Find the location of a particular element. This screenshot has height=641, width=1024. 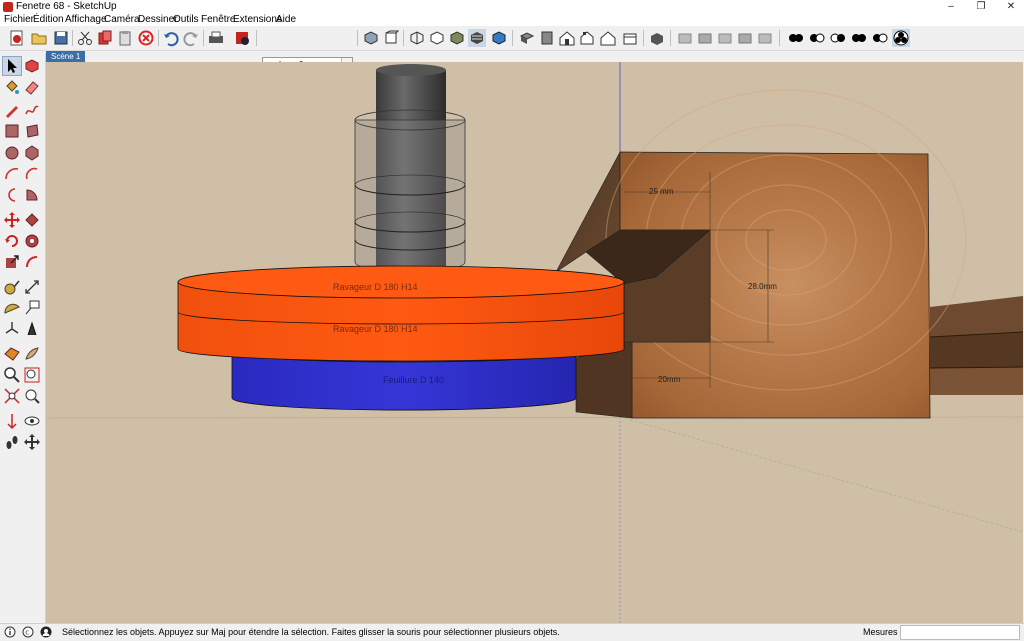

polygon-icon is located at coordinates (32, 153).